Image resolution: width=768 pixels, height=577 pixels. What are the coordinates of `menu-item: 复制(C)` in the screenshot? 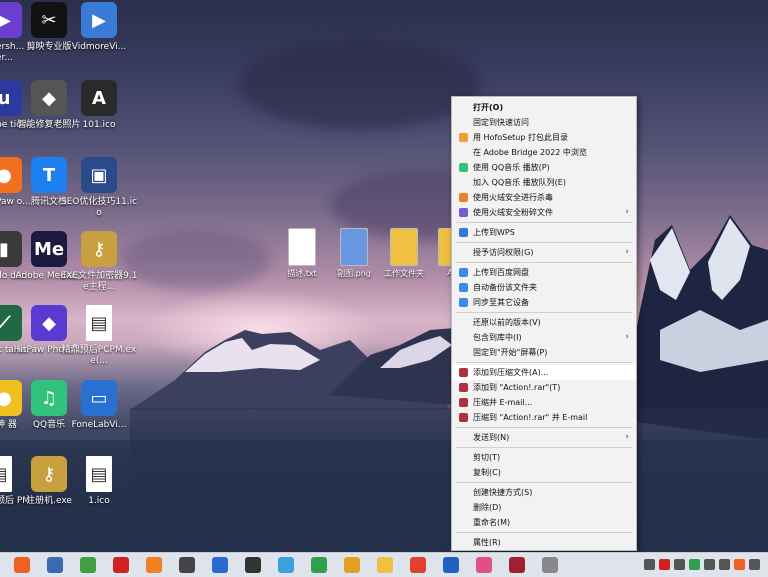 It's located at (544, 472).